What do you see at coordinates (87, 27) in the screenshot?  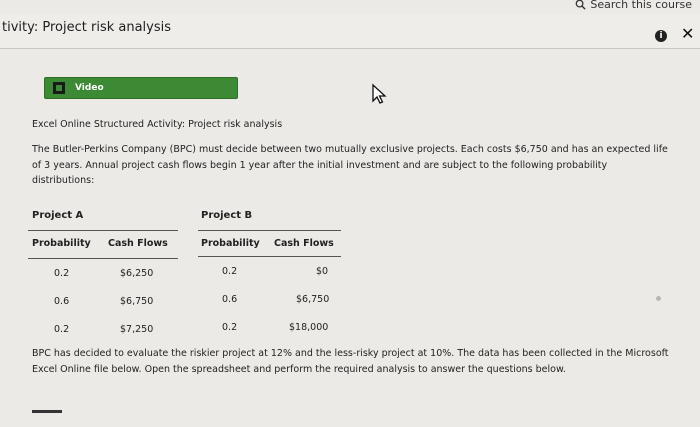 I see `page-title: tivity: Project risk analysis` at bounding box center [87, 27].